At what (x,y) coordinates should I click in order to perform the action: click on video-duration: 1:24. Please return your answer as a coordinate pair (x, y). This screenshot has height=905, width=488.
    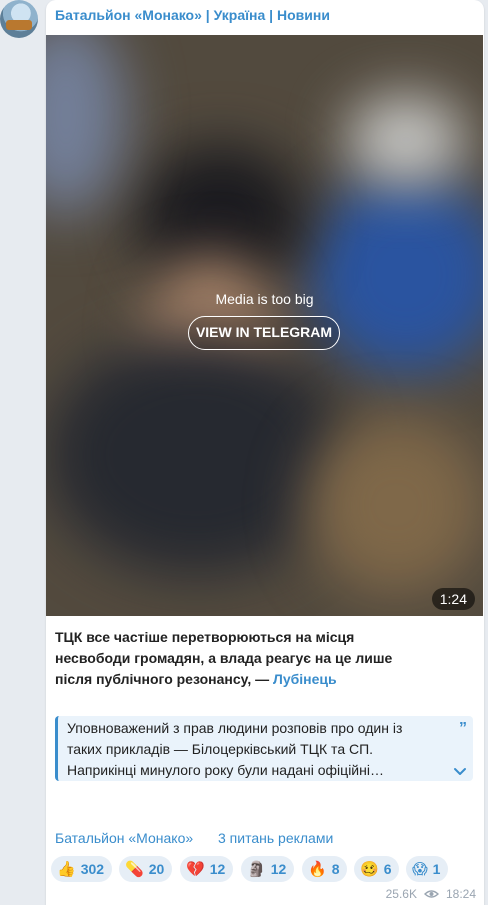
    Looking at the image, I should click on (453, 599).